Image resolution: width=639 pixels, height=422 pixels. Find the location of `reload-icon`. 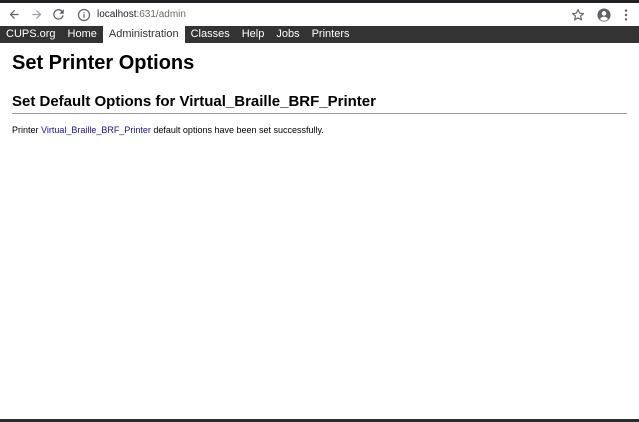

reload-icon is located at coordinates (58, 14).